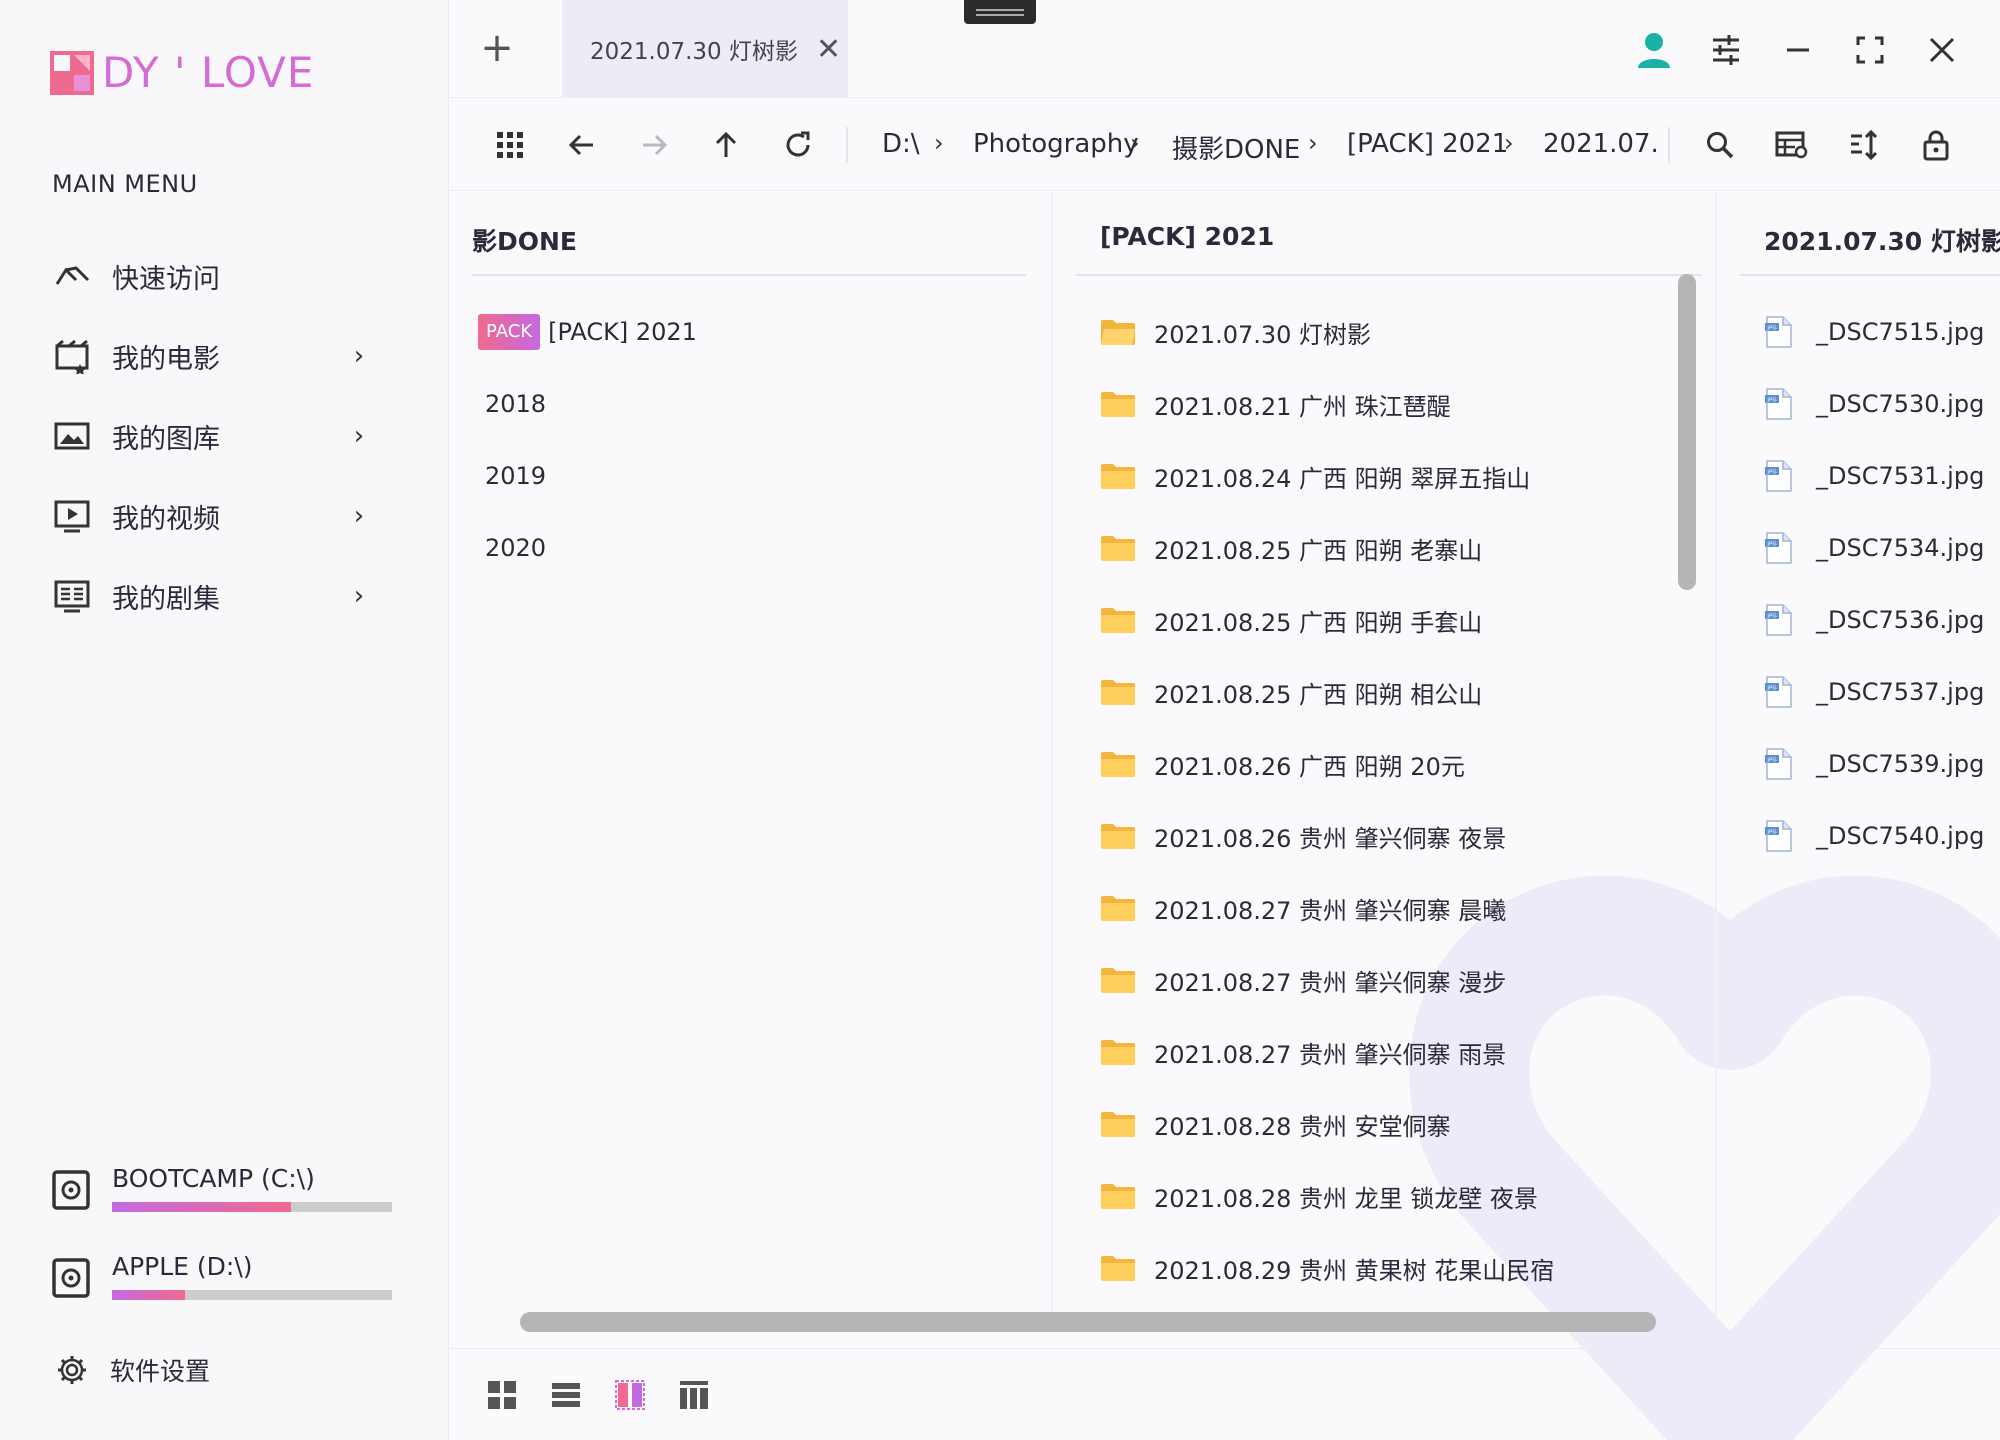 This screenshot has height=1440, width=2000. I want to click on folder-row: 2021.08.26 广西 阳朔 20元, so click(1282, 764).